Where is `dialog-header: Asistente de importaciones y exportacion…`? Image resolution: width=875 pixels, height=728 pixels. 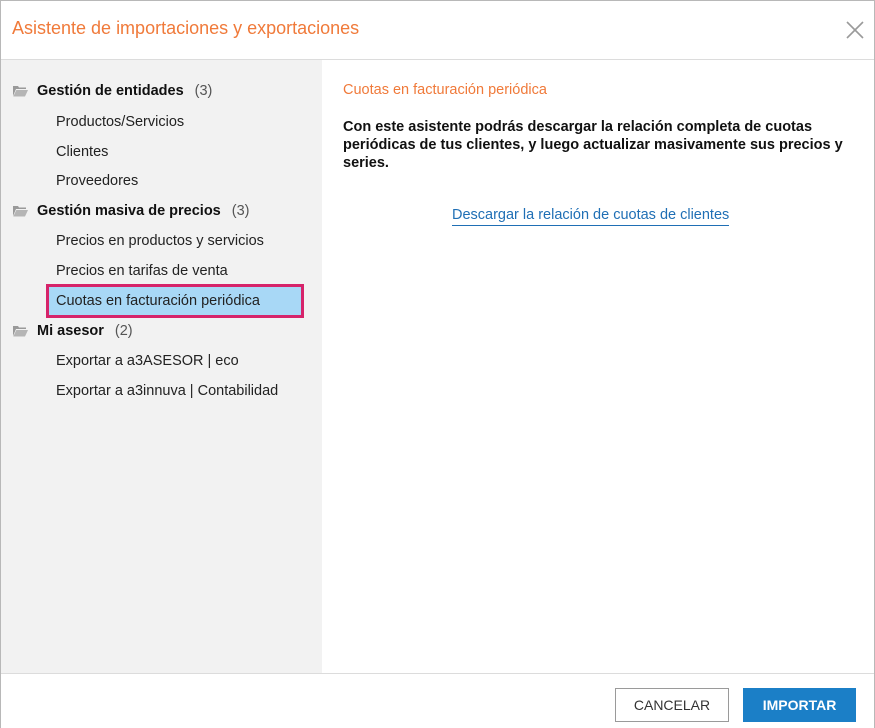 dialog-header: Asistente de importaciones y exportacion… is located at coordinates (437, 30).